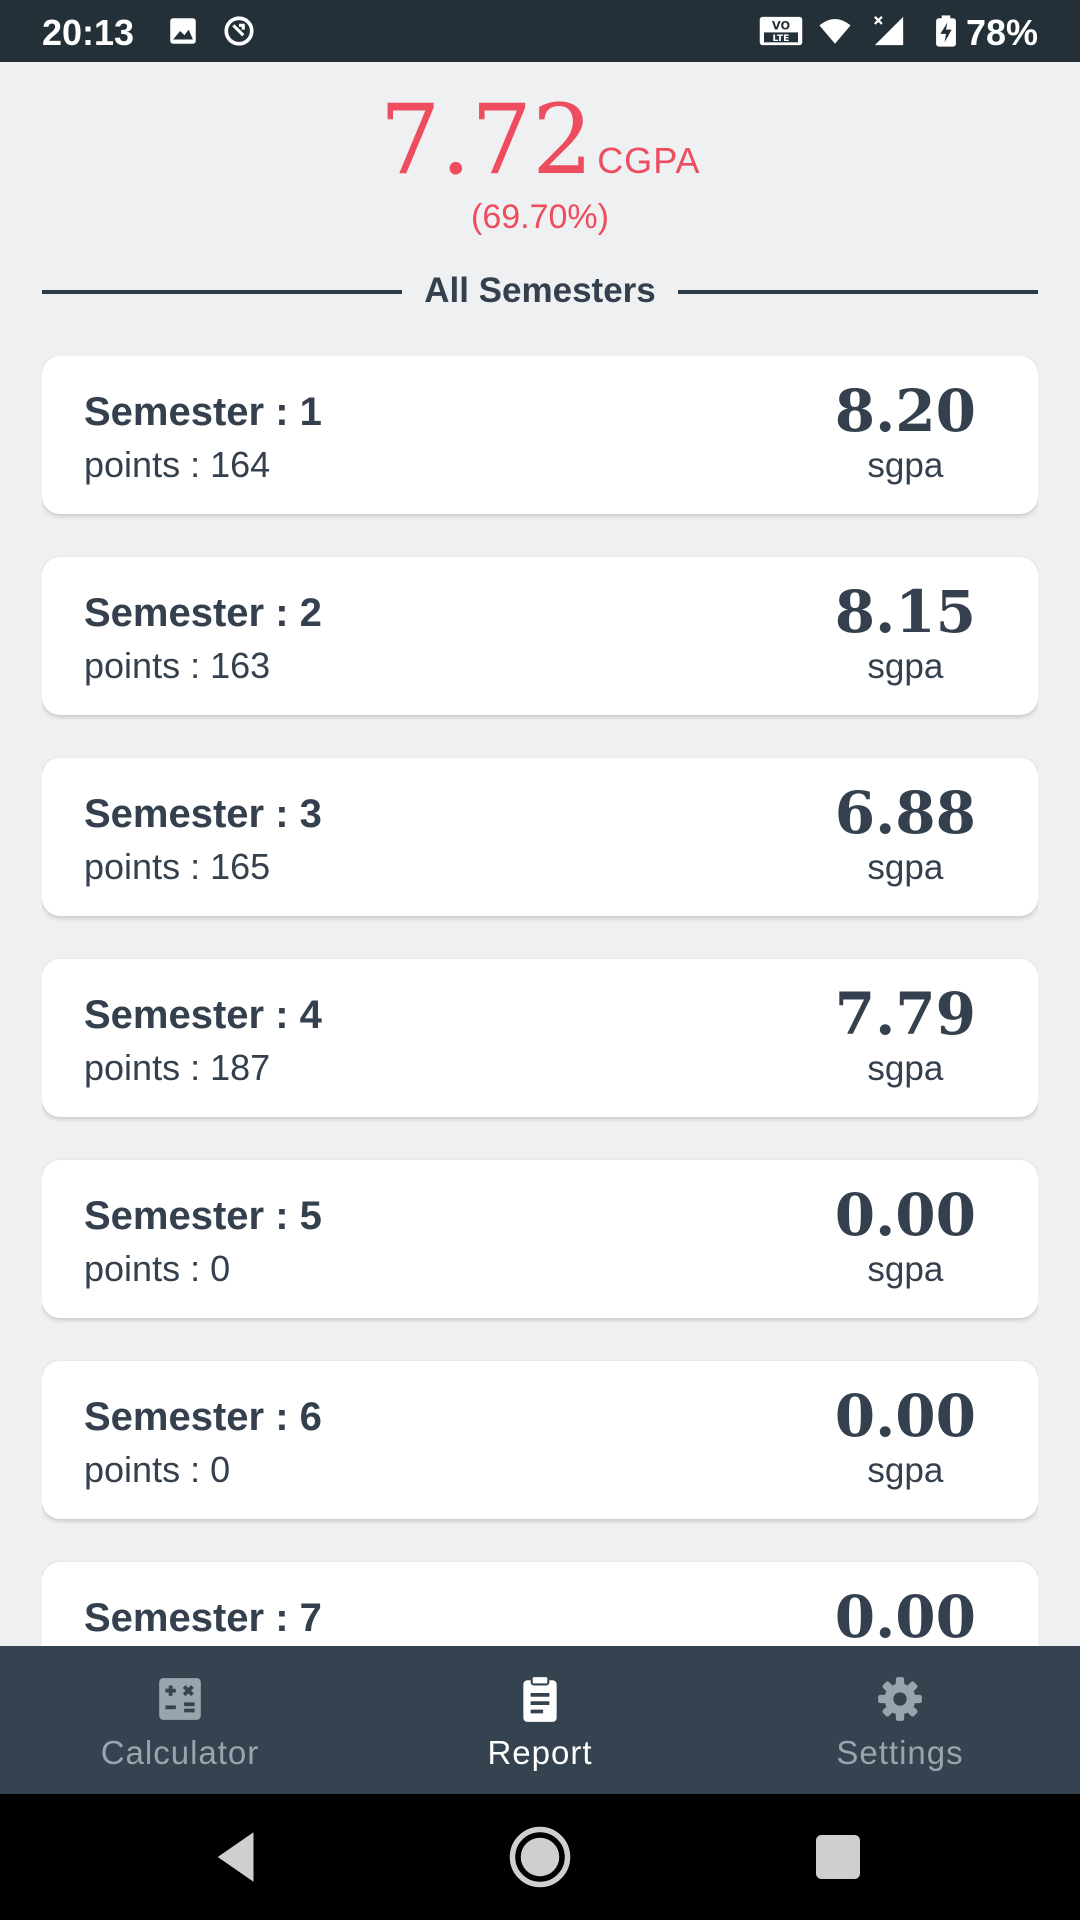  I want to click on semester-card: Semester : 6 points : 0 0.00 sgpa, so click(540, 1440).